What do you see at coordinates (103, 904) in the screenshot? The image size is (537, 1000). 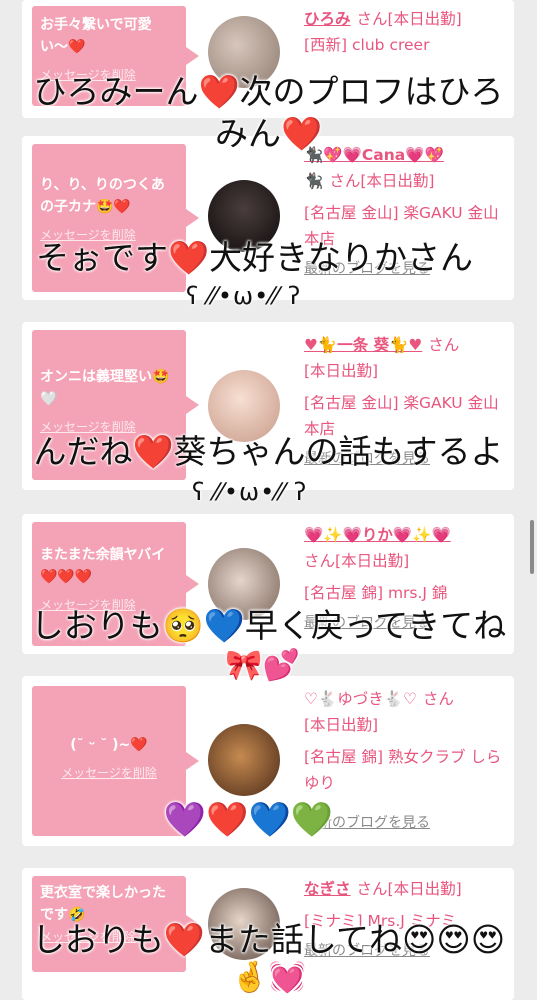 I see `message-text: 更衣室で楽しかったです🤣` at bounding box center [103, 904].